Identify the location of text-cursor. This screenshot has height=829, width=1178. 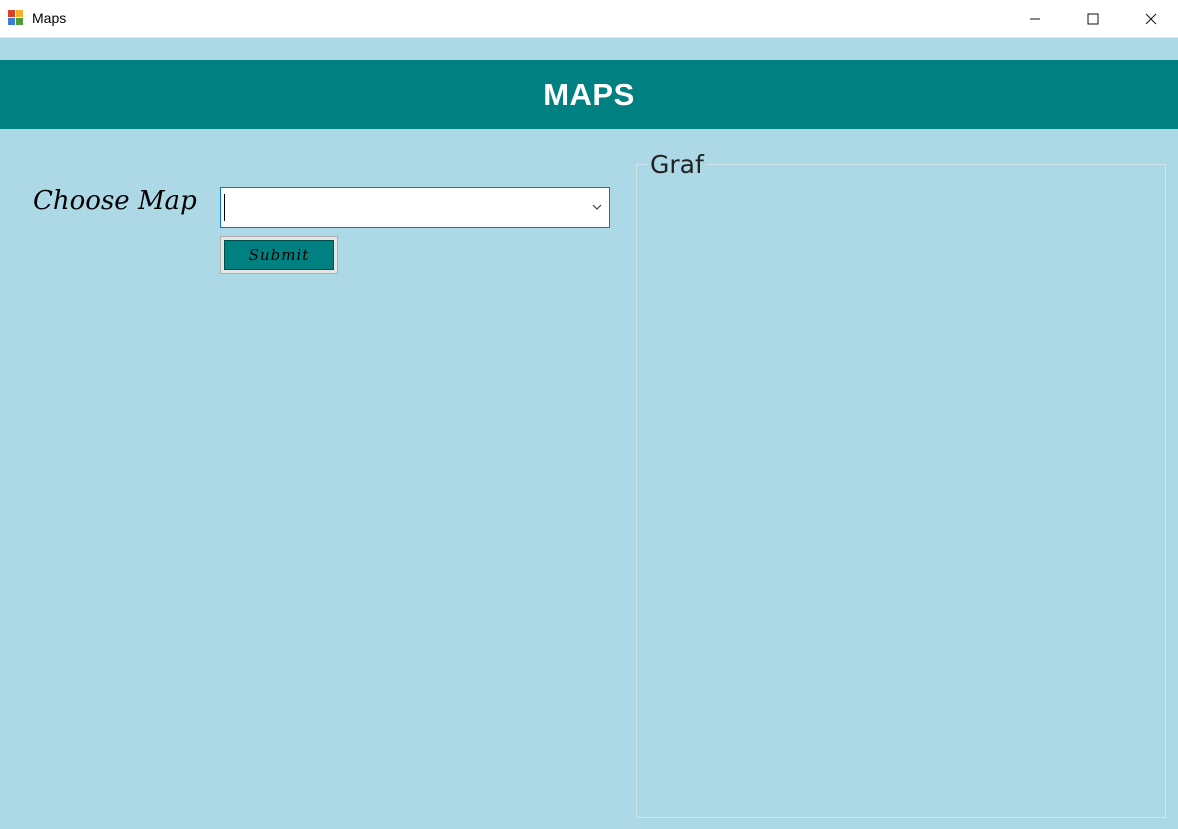
(224, 207).